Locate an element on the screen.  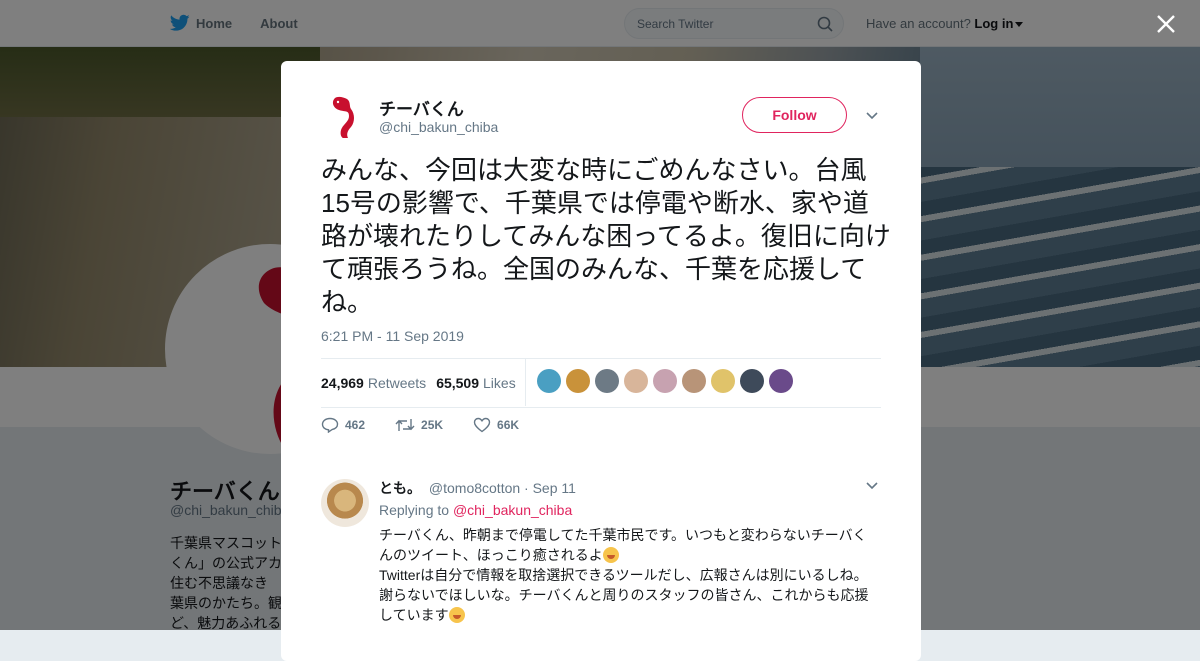
tweet-stats: 24,969 Retweets 65,509 Likes is located at coordinates (601, 383).